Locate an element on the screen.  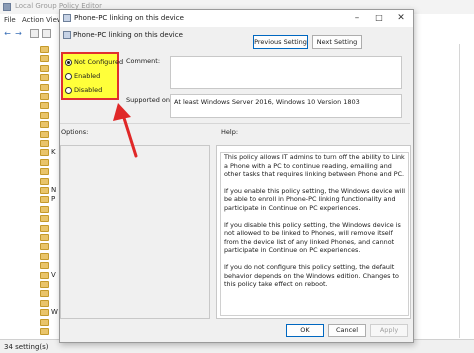
policy-editor-icon is located at coordinates (7, 7).